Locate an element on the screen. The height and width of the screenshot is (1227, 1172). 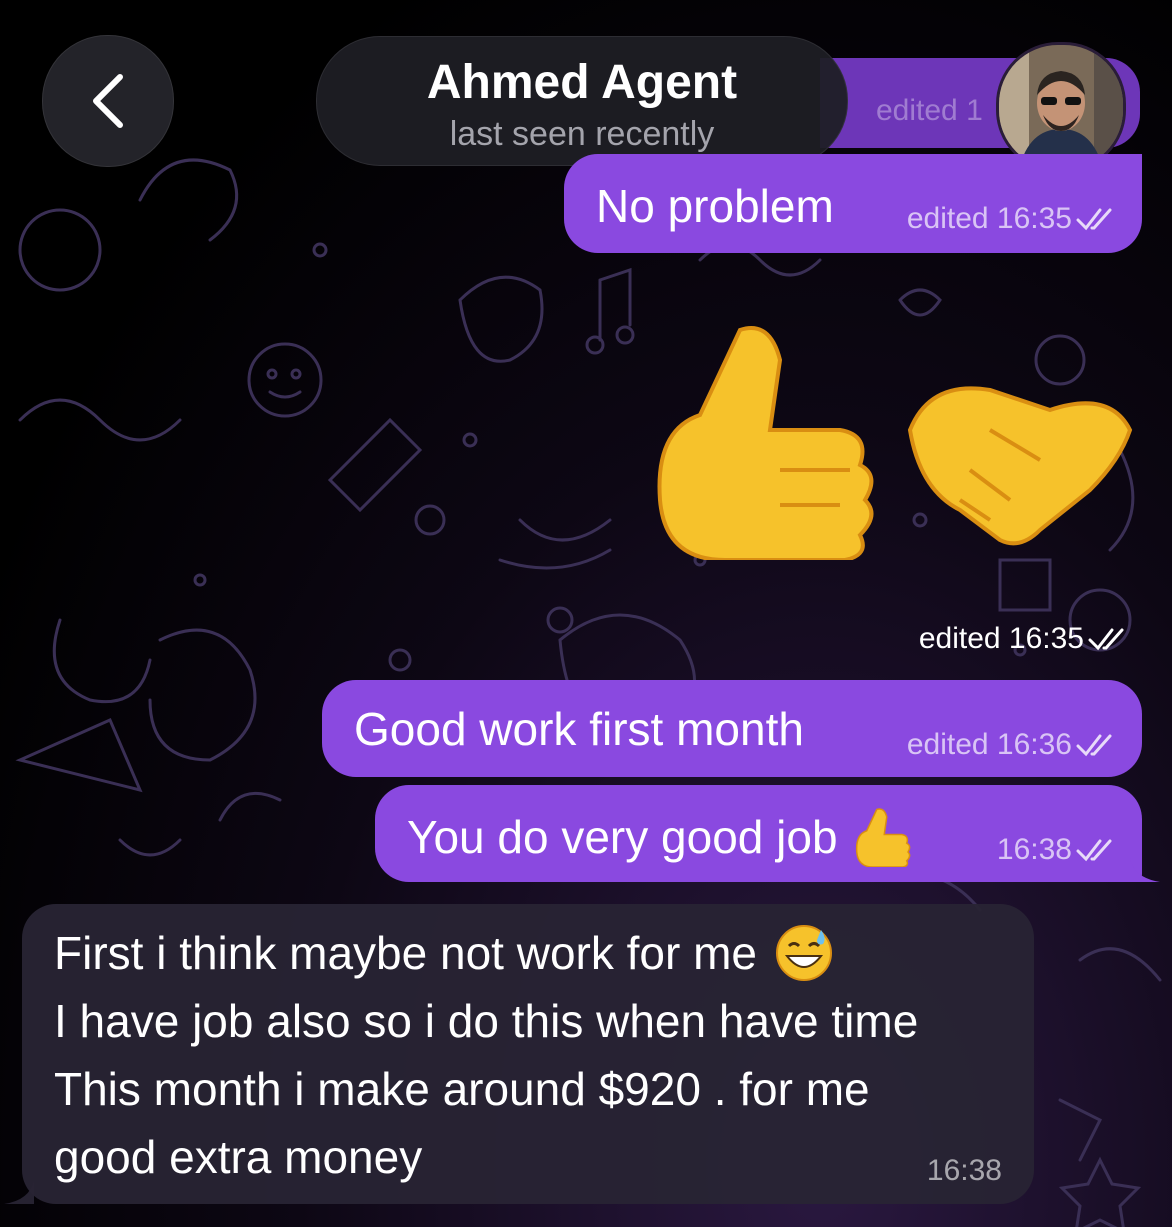
message-time: 16:38 is located at coordinates (964, 1170).